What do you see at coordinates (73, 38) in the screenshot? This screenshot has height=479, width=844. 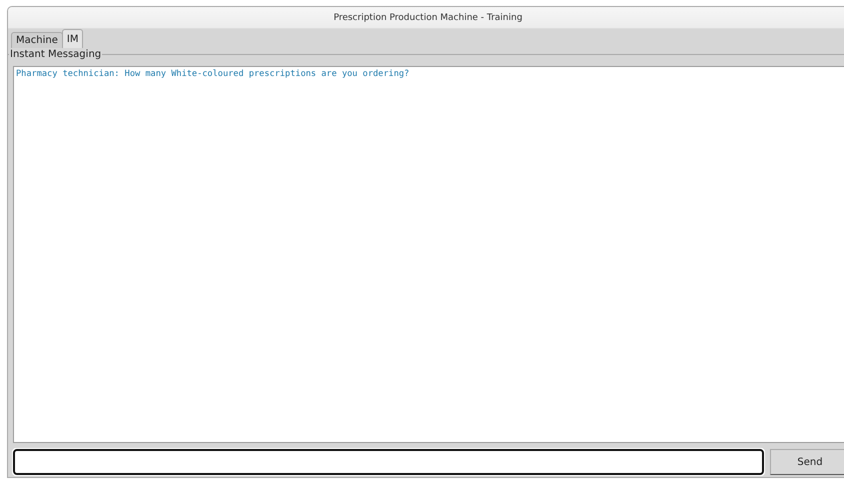 I see `tab: IM` at bounding box center [73, 38].